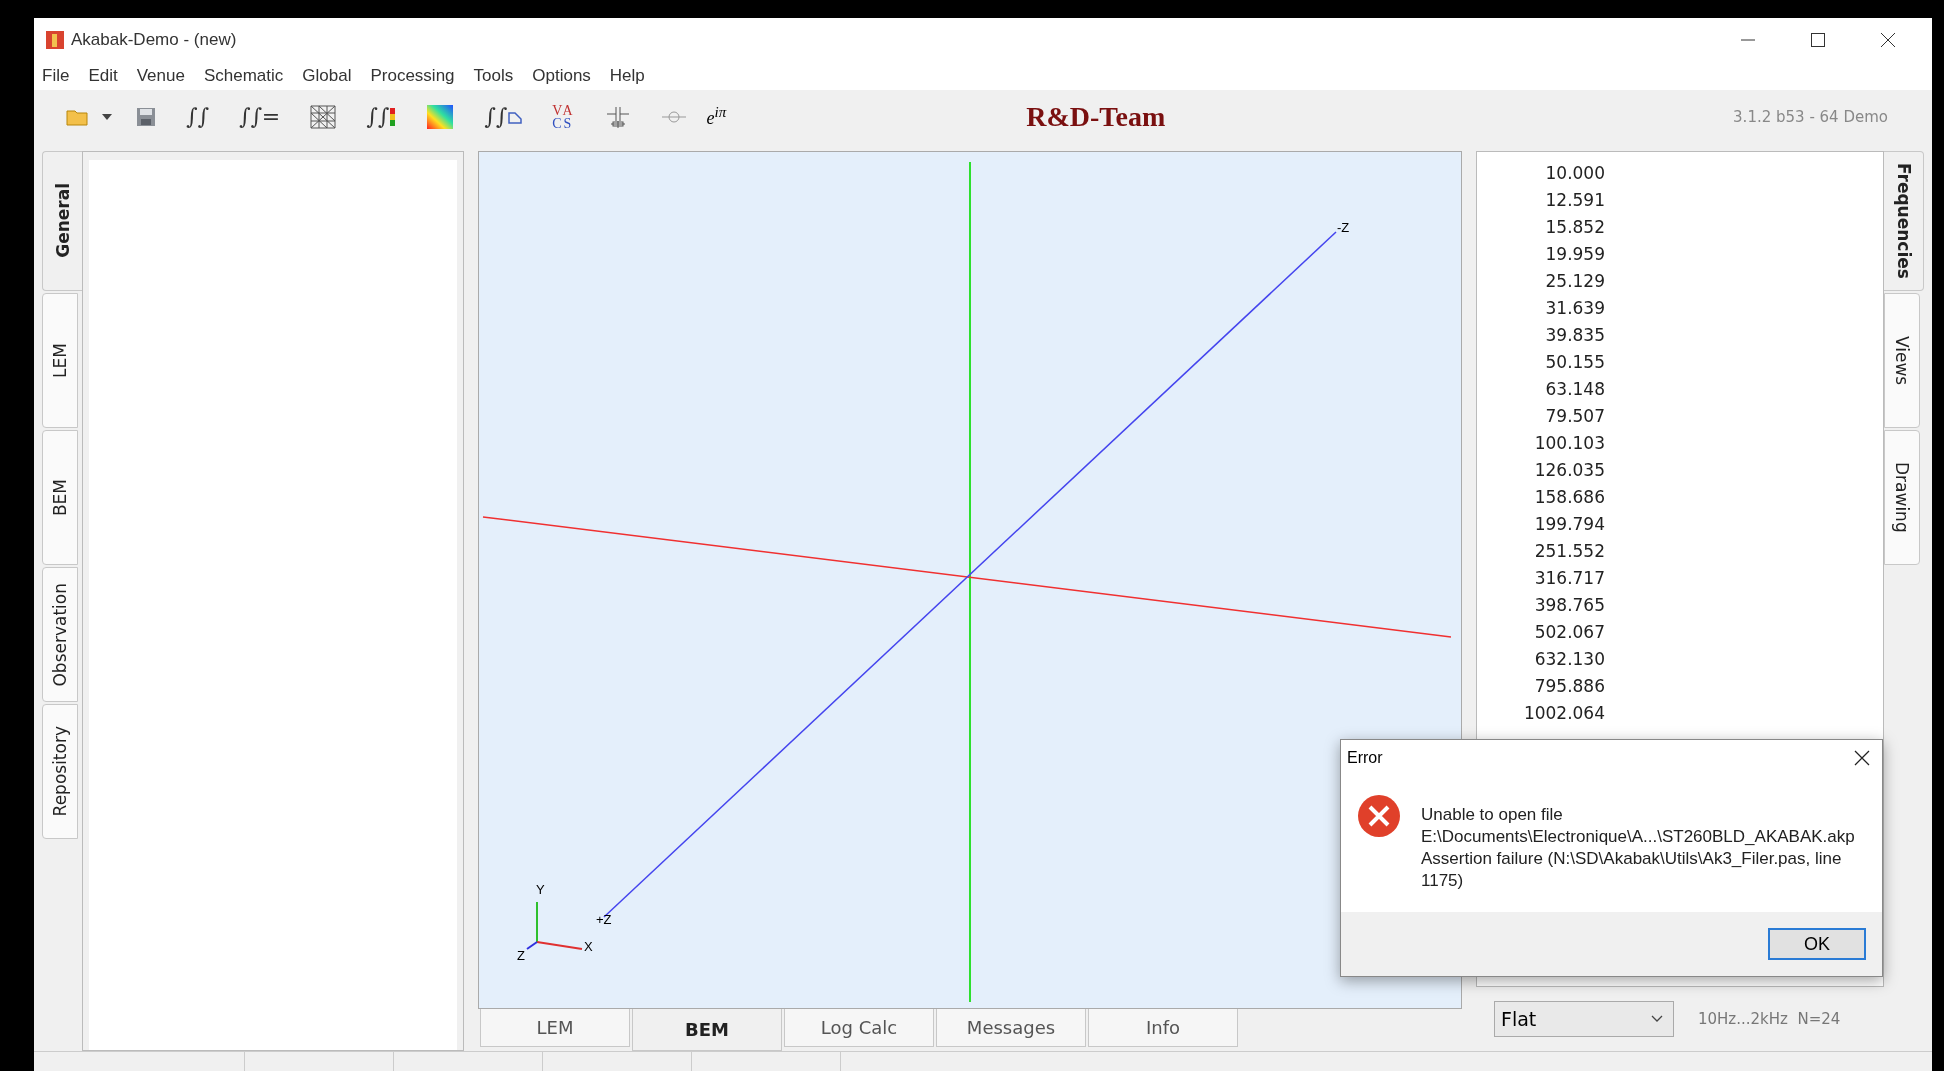 The width and height of the screenshot is (1944, 1071). Describe the element at coordinates (1541, 227) in the screenshot. I see `frequency-value: 15.852` at that location.